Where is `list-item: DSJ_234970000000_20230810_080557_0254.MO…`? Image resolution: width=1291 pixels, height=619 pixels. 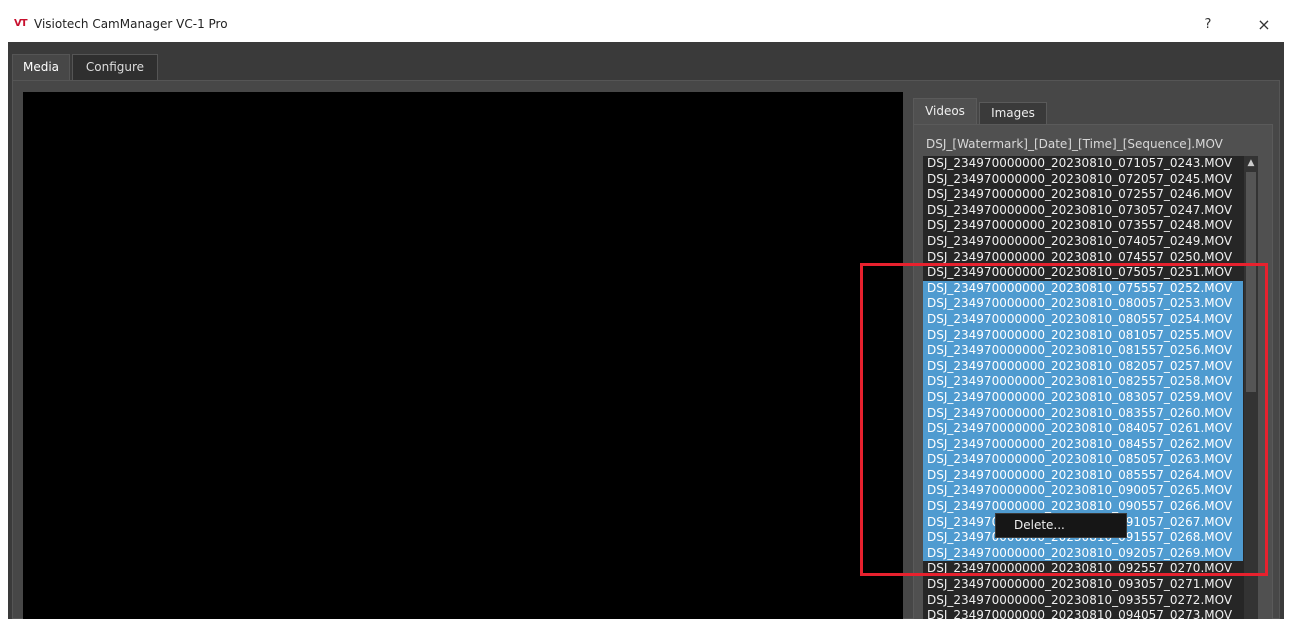 list-item: DSJ_234970000000_20230810_080557_0254.MO… is located at coordinates (1083, 319).